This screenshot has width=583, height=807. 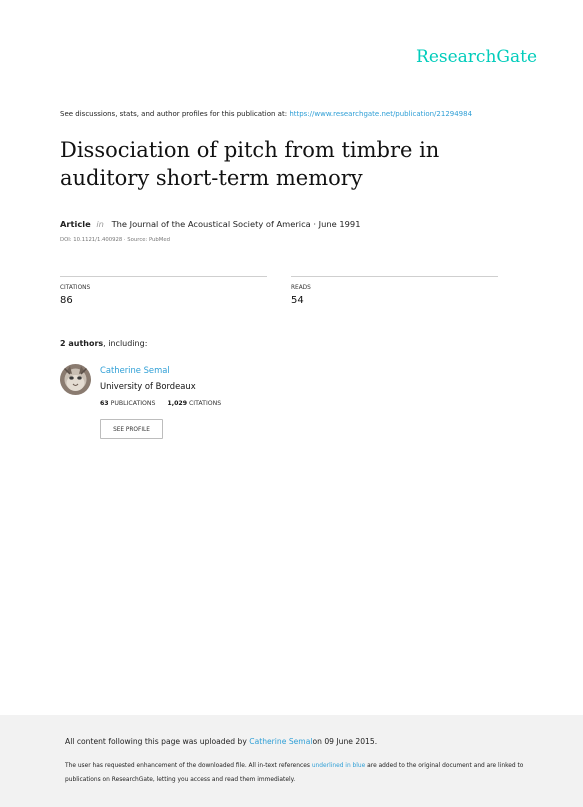 I want to click on footer-underlined-link: underlined in blue, so click(x=338, y=766).